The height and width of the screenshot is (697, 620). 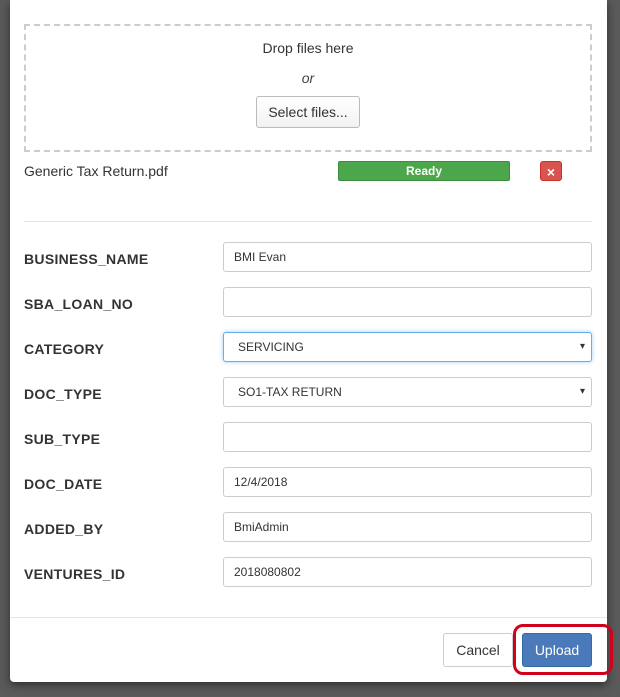 I want to click on file-status-badge: Ready, so click(x=424, y=171).